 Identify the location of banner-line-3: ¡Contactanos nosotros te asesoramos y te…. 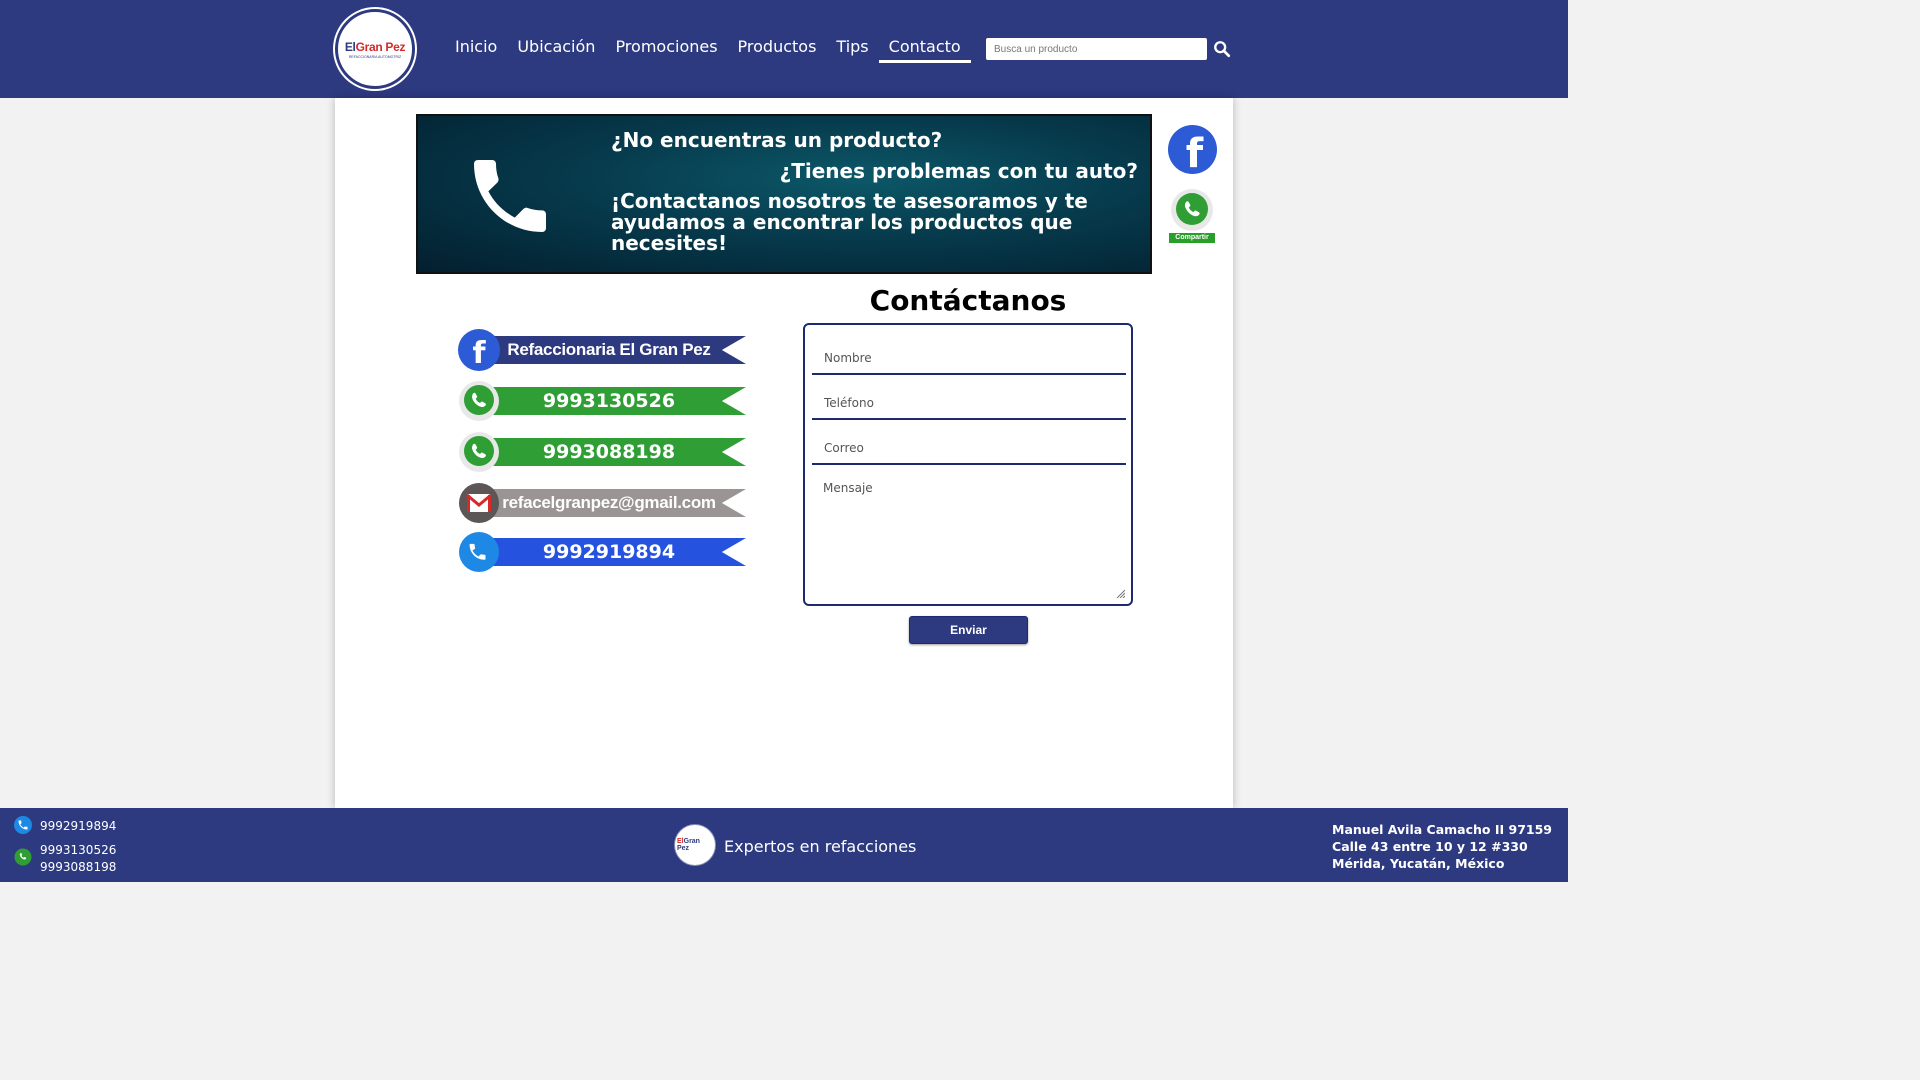
(849, 222).